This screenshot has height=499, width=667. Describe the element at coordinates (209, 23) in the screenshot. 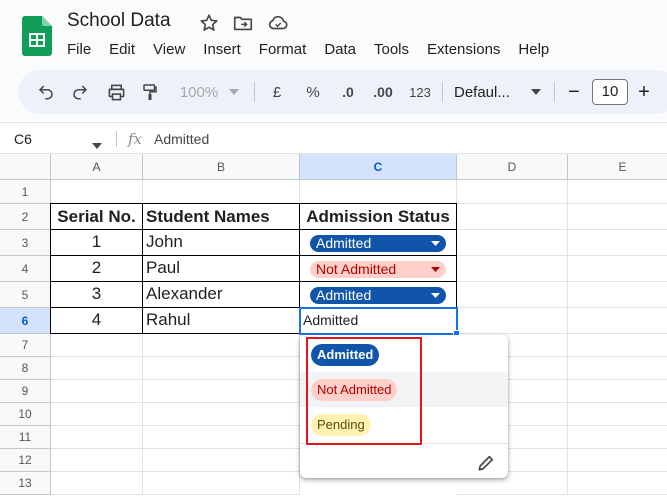

I see `star-icon` at that location.